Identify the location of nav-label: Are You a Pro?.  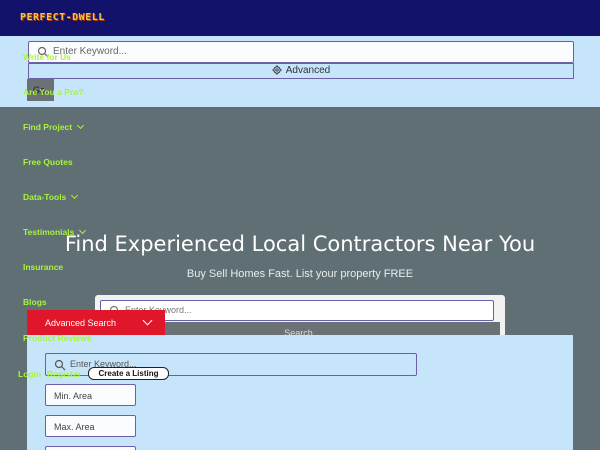
(53, 92).